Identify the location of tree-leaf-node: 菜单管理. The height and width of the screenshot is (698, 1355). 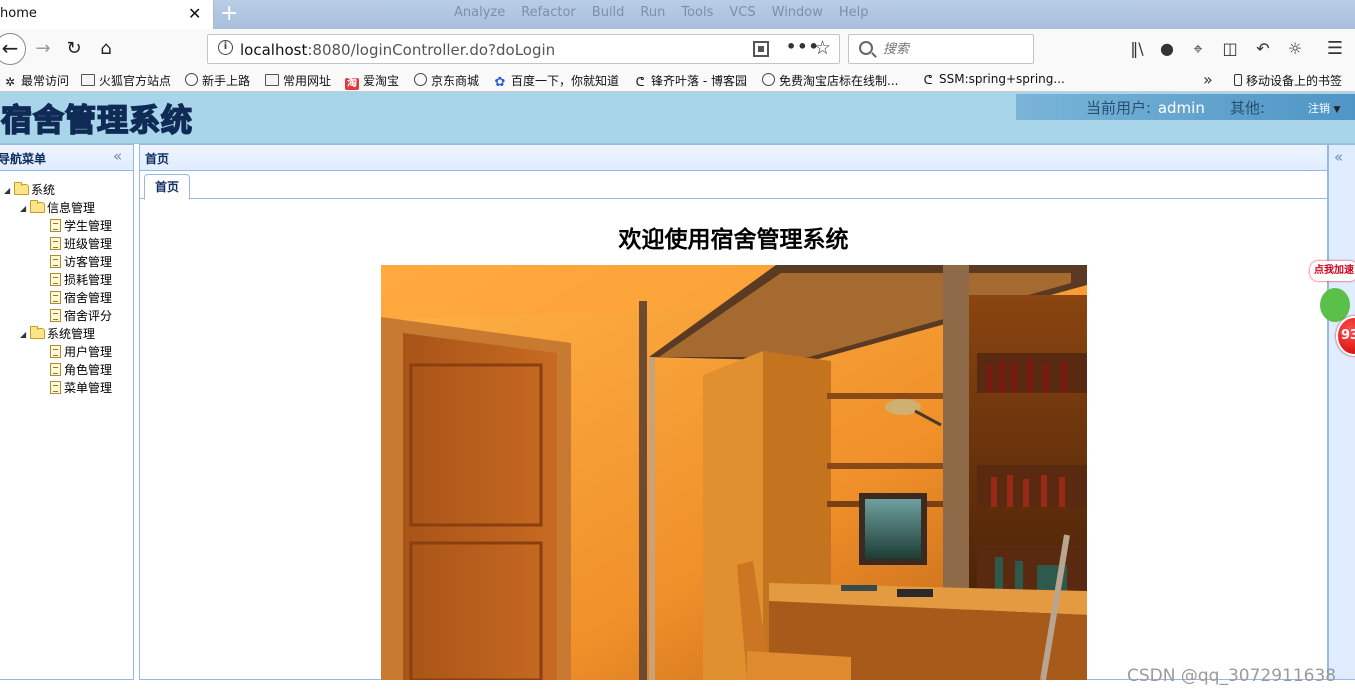
(81, 388).